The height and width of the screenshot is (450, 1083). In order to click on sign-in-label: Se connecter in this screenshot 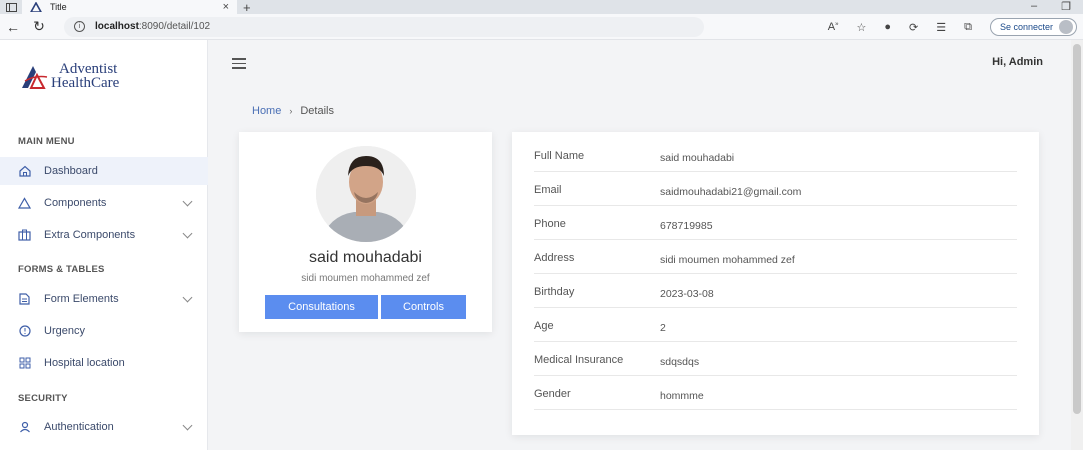, I will do `click(1026, 27)`.